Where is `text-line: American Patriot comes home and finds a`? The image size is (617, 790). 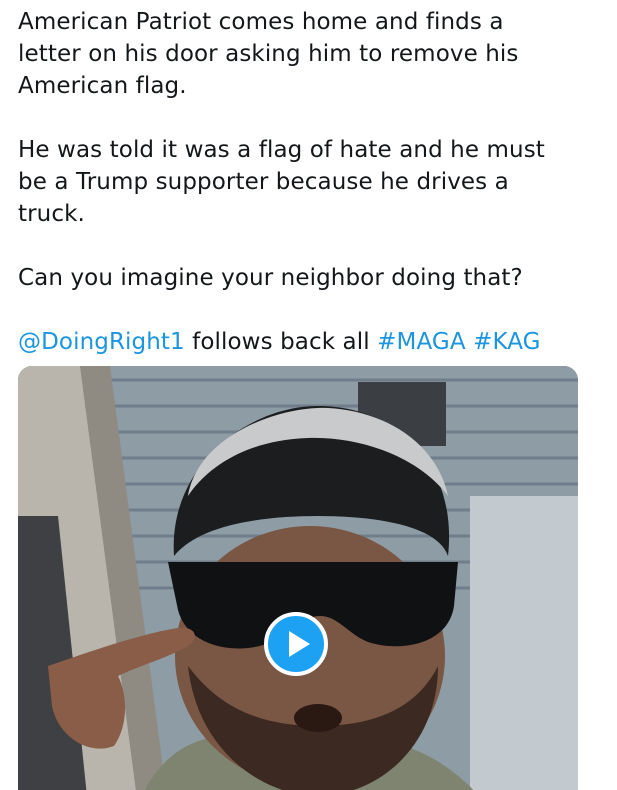 text-line: American Patriot comes home and finds a is located at coordinates (261, 22).